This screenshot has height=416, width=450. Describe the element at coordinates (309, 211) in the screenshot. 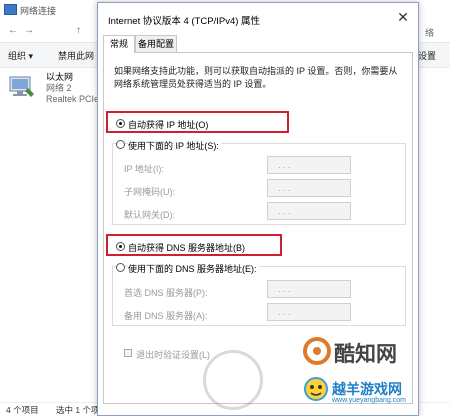

I see `default-gateway-input: . . .` at that location.